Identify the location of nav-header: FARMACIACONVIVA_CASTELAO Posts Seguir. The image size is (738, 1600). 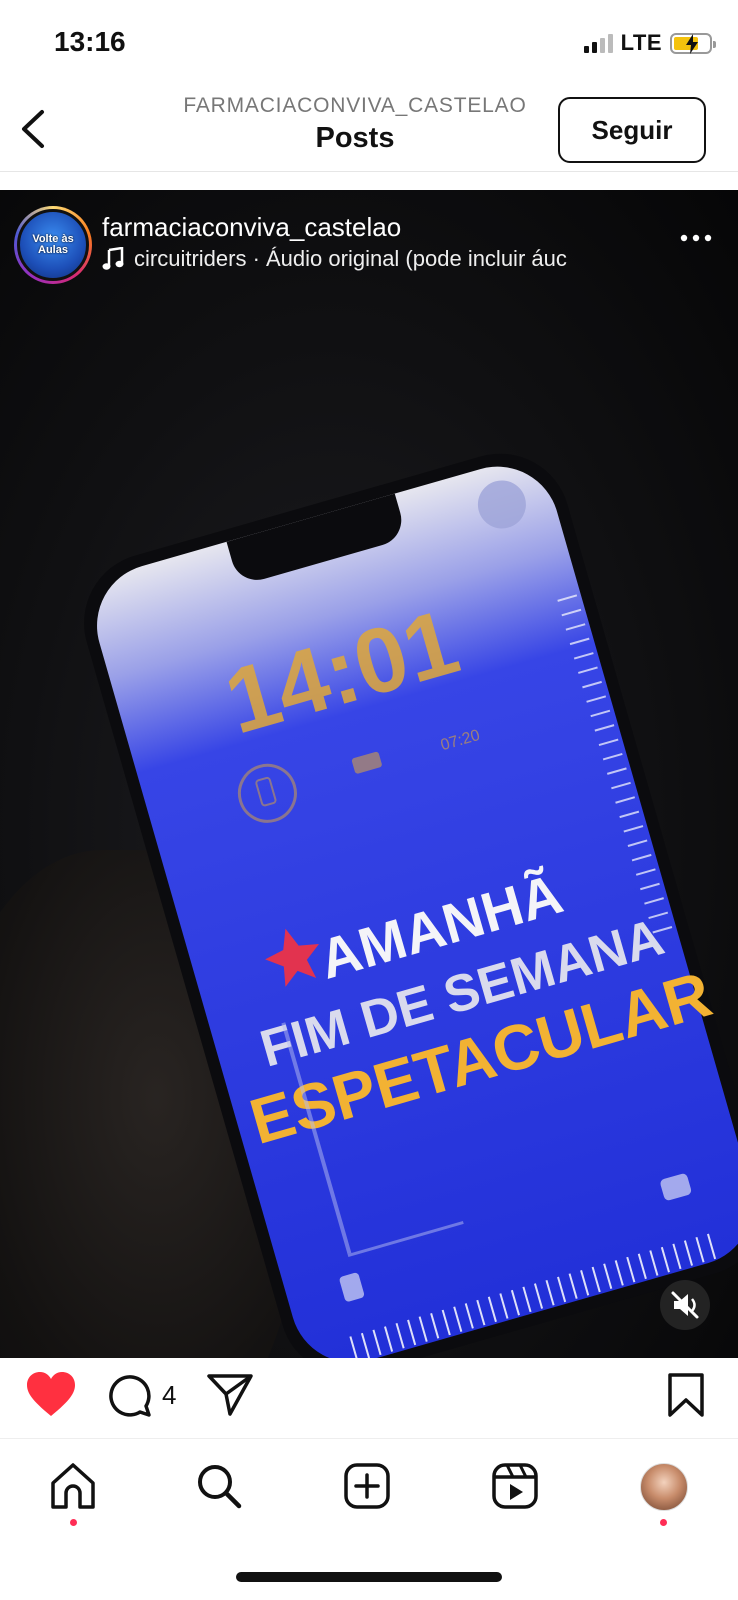
(369, 130).